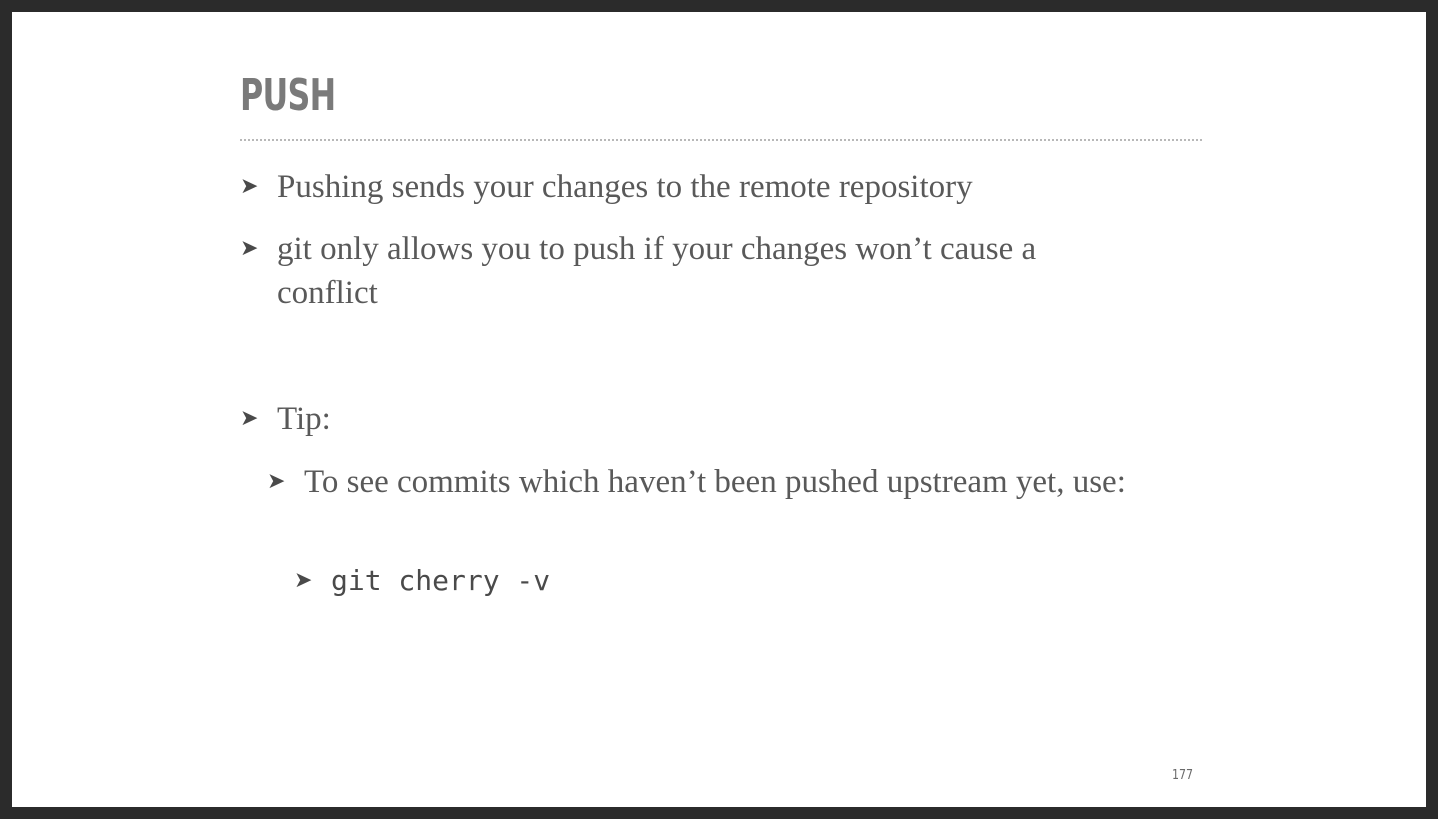 The width and height of the screenshot is (1438, 819). I want to click on page-number: 177, so click(1183, 775).